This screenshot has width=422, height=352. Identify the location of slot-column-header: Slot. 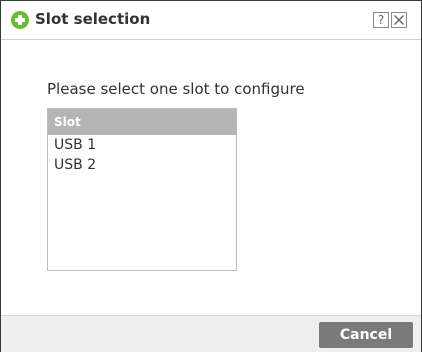
(142, 122).